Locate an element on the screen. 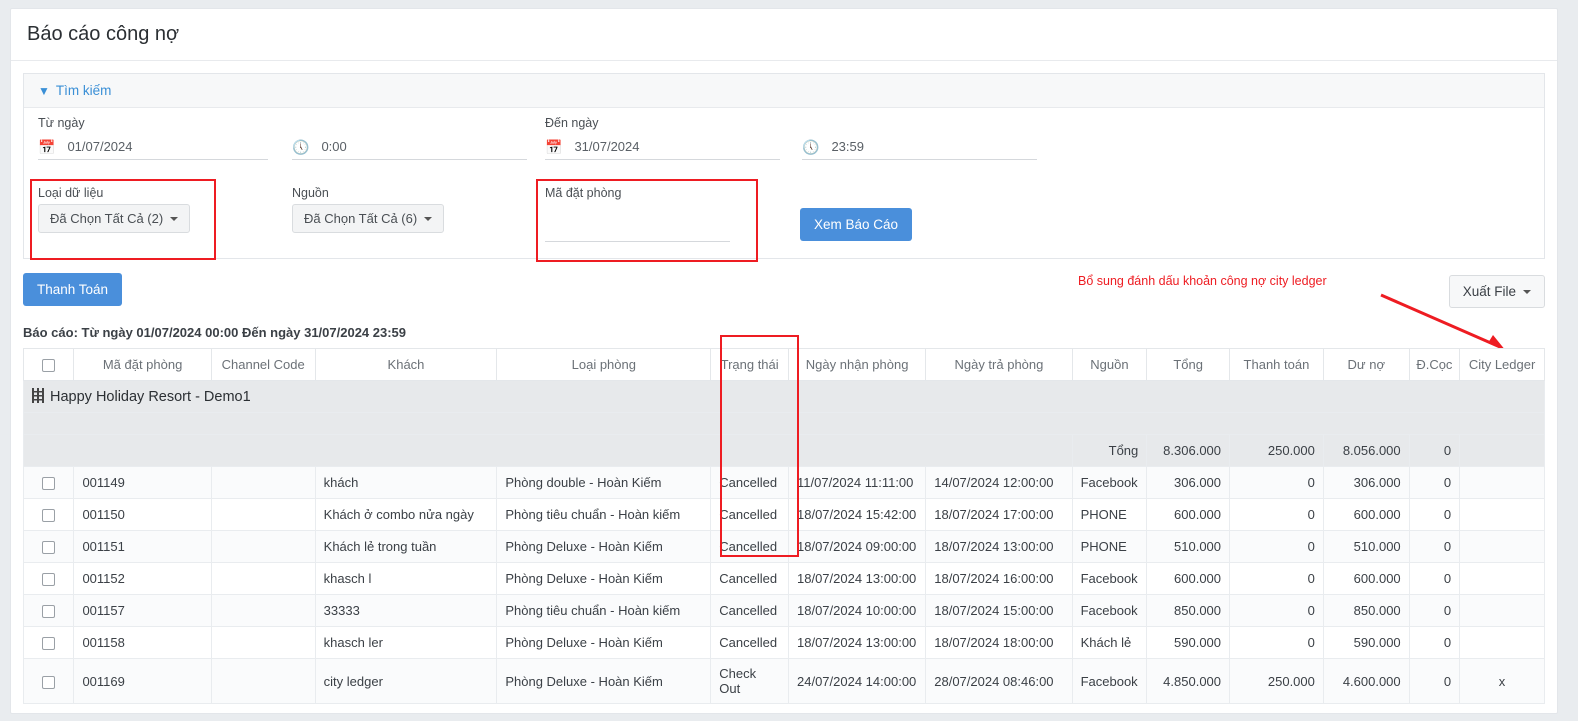  cell-checkout-date: 18/07/2024 18:00:00 is located at coordinates (999, 643).